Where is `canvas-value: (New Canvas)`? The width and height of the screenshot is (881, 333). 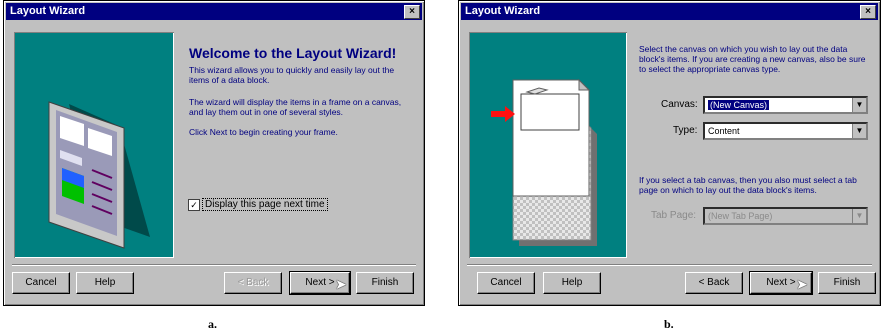
canvas-value: (New Canvas) is located at coordinates (739, 105).